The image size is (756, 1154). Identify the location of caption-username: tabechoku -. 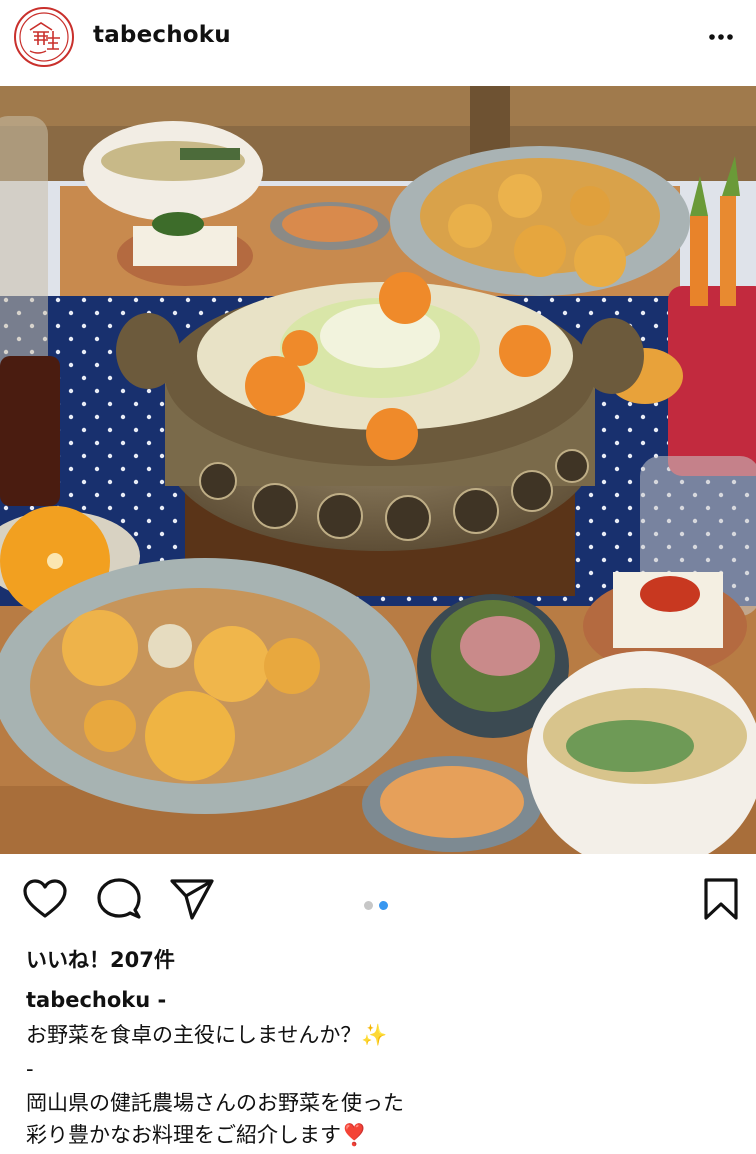
(96, 1000).